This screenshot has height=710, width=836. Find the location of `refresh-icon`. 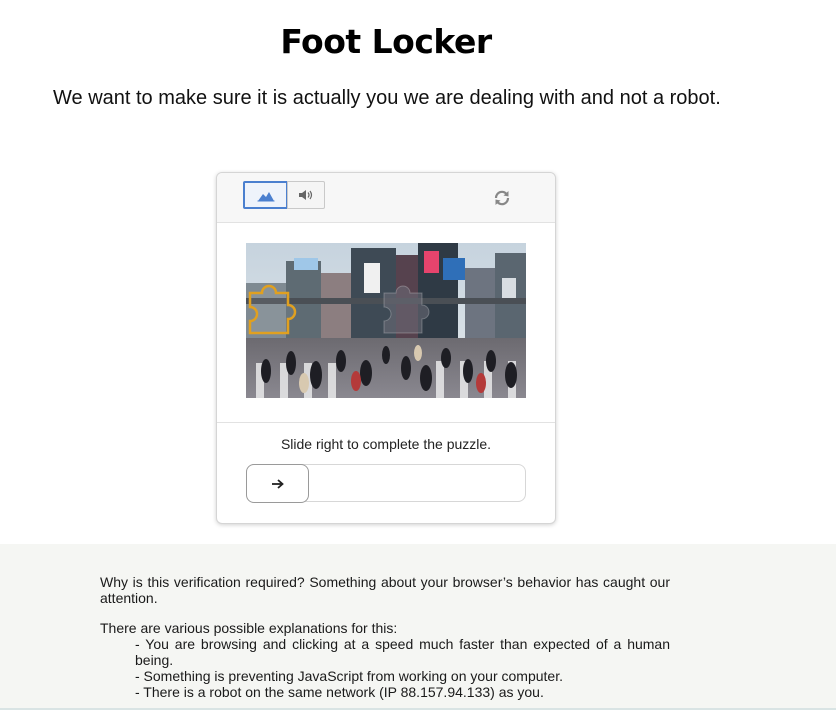

refresh-icon is located at coordinates (502, 198).